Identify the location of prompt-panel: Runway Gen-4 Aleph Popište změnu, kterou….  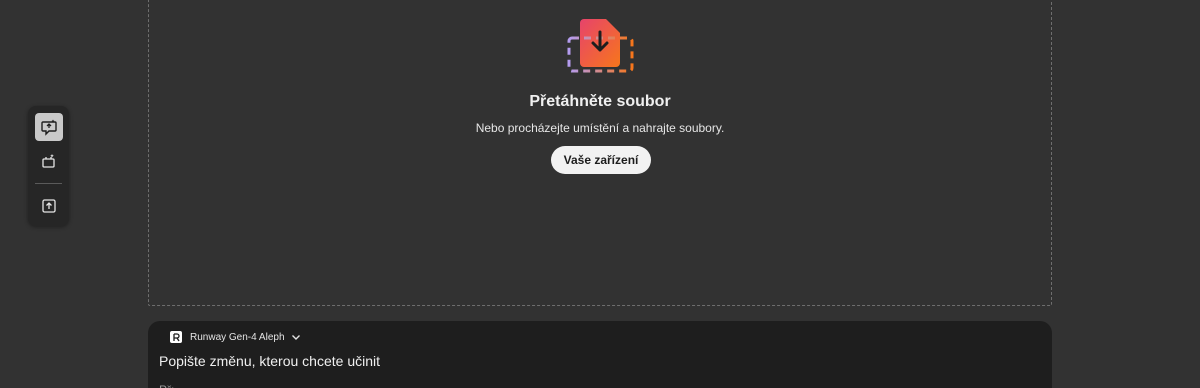
(600, 354).